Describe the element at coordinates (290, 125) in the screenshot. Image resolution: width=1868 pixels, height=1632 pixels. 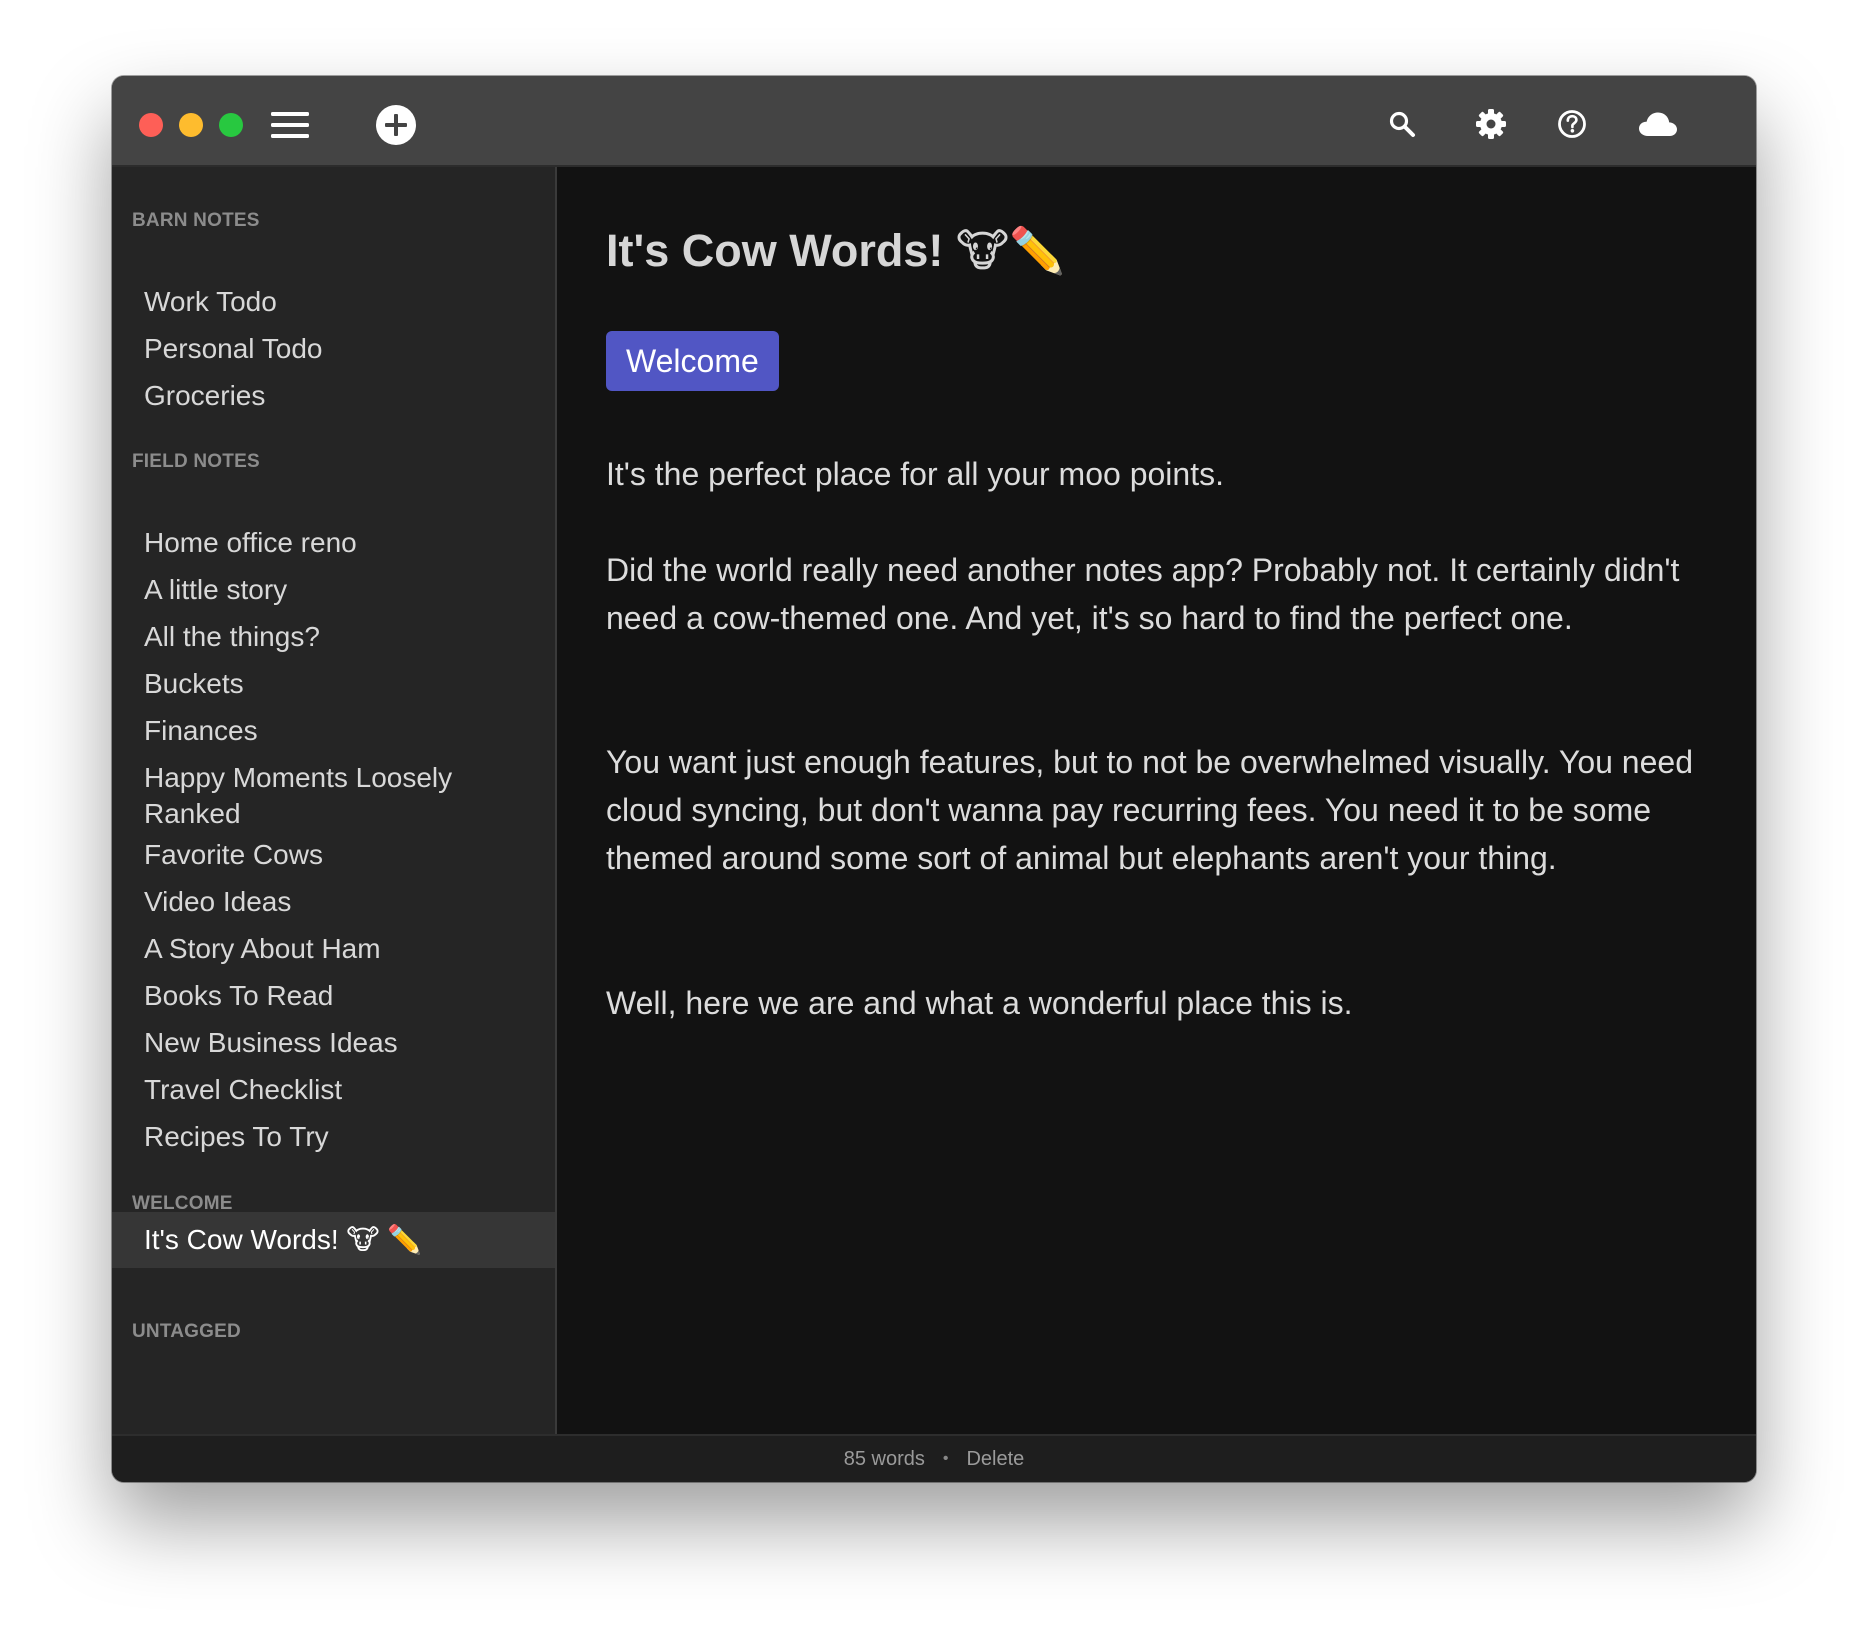
I see `menu-icon` at that location.